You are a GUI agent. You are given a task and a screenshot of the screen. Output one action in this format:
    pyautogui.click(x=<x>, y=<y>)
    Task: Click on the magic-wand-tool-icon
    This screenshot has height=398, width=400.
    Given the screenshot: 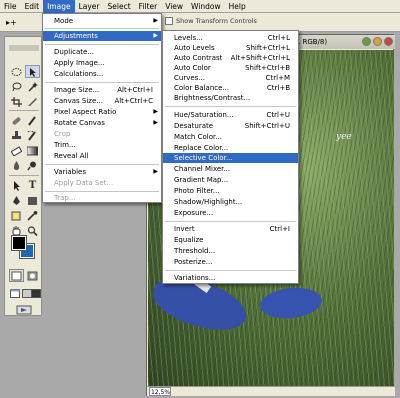 What is the action you would take?
    pyautogui.click(x=32, y=86)
    